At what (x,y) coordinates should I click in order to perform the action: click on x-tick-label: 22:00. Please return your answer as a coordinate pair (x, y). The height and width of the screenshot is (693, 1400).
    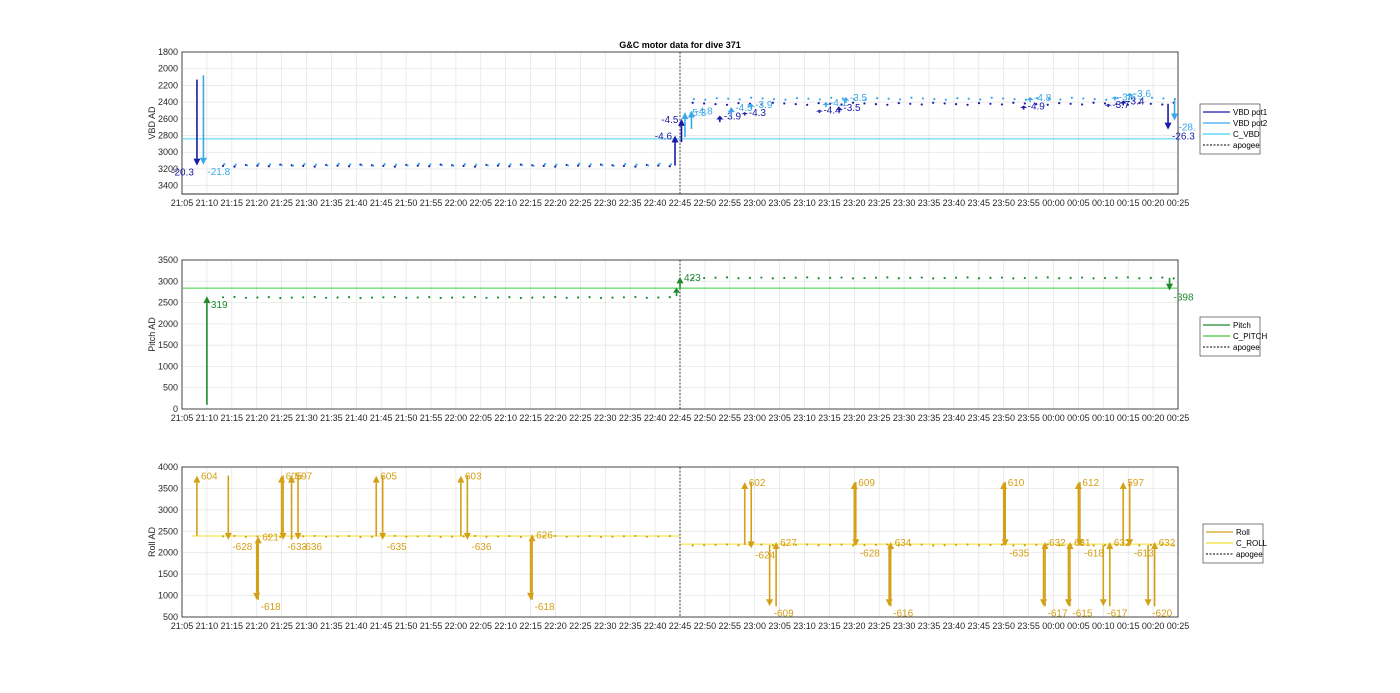
    Looking at the image, I should click on (456, 203).